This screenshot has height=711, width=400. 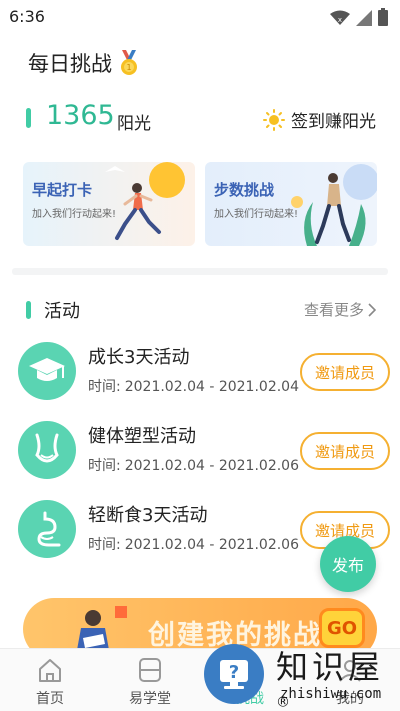 I want to click on svg-text: x, so click(x=340, y=20).